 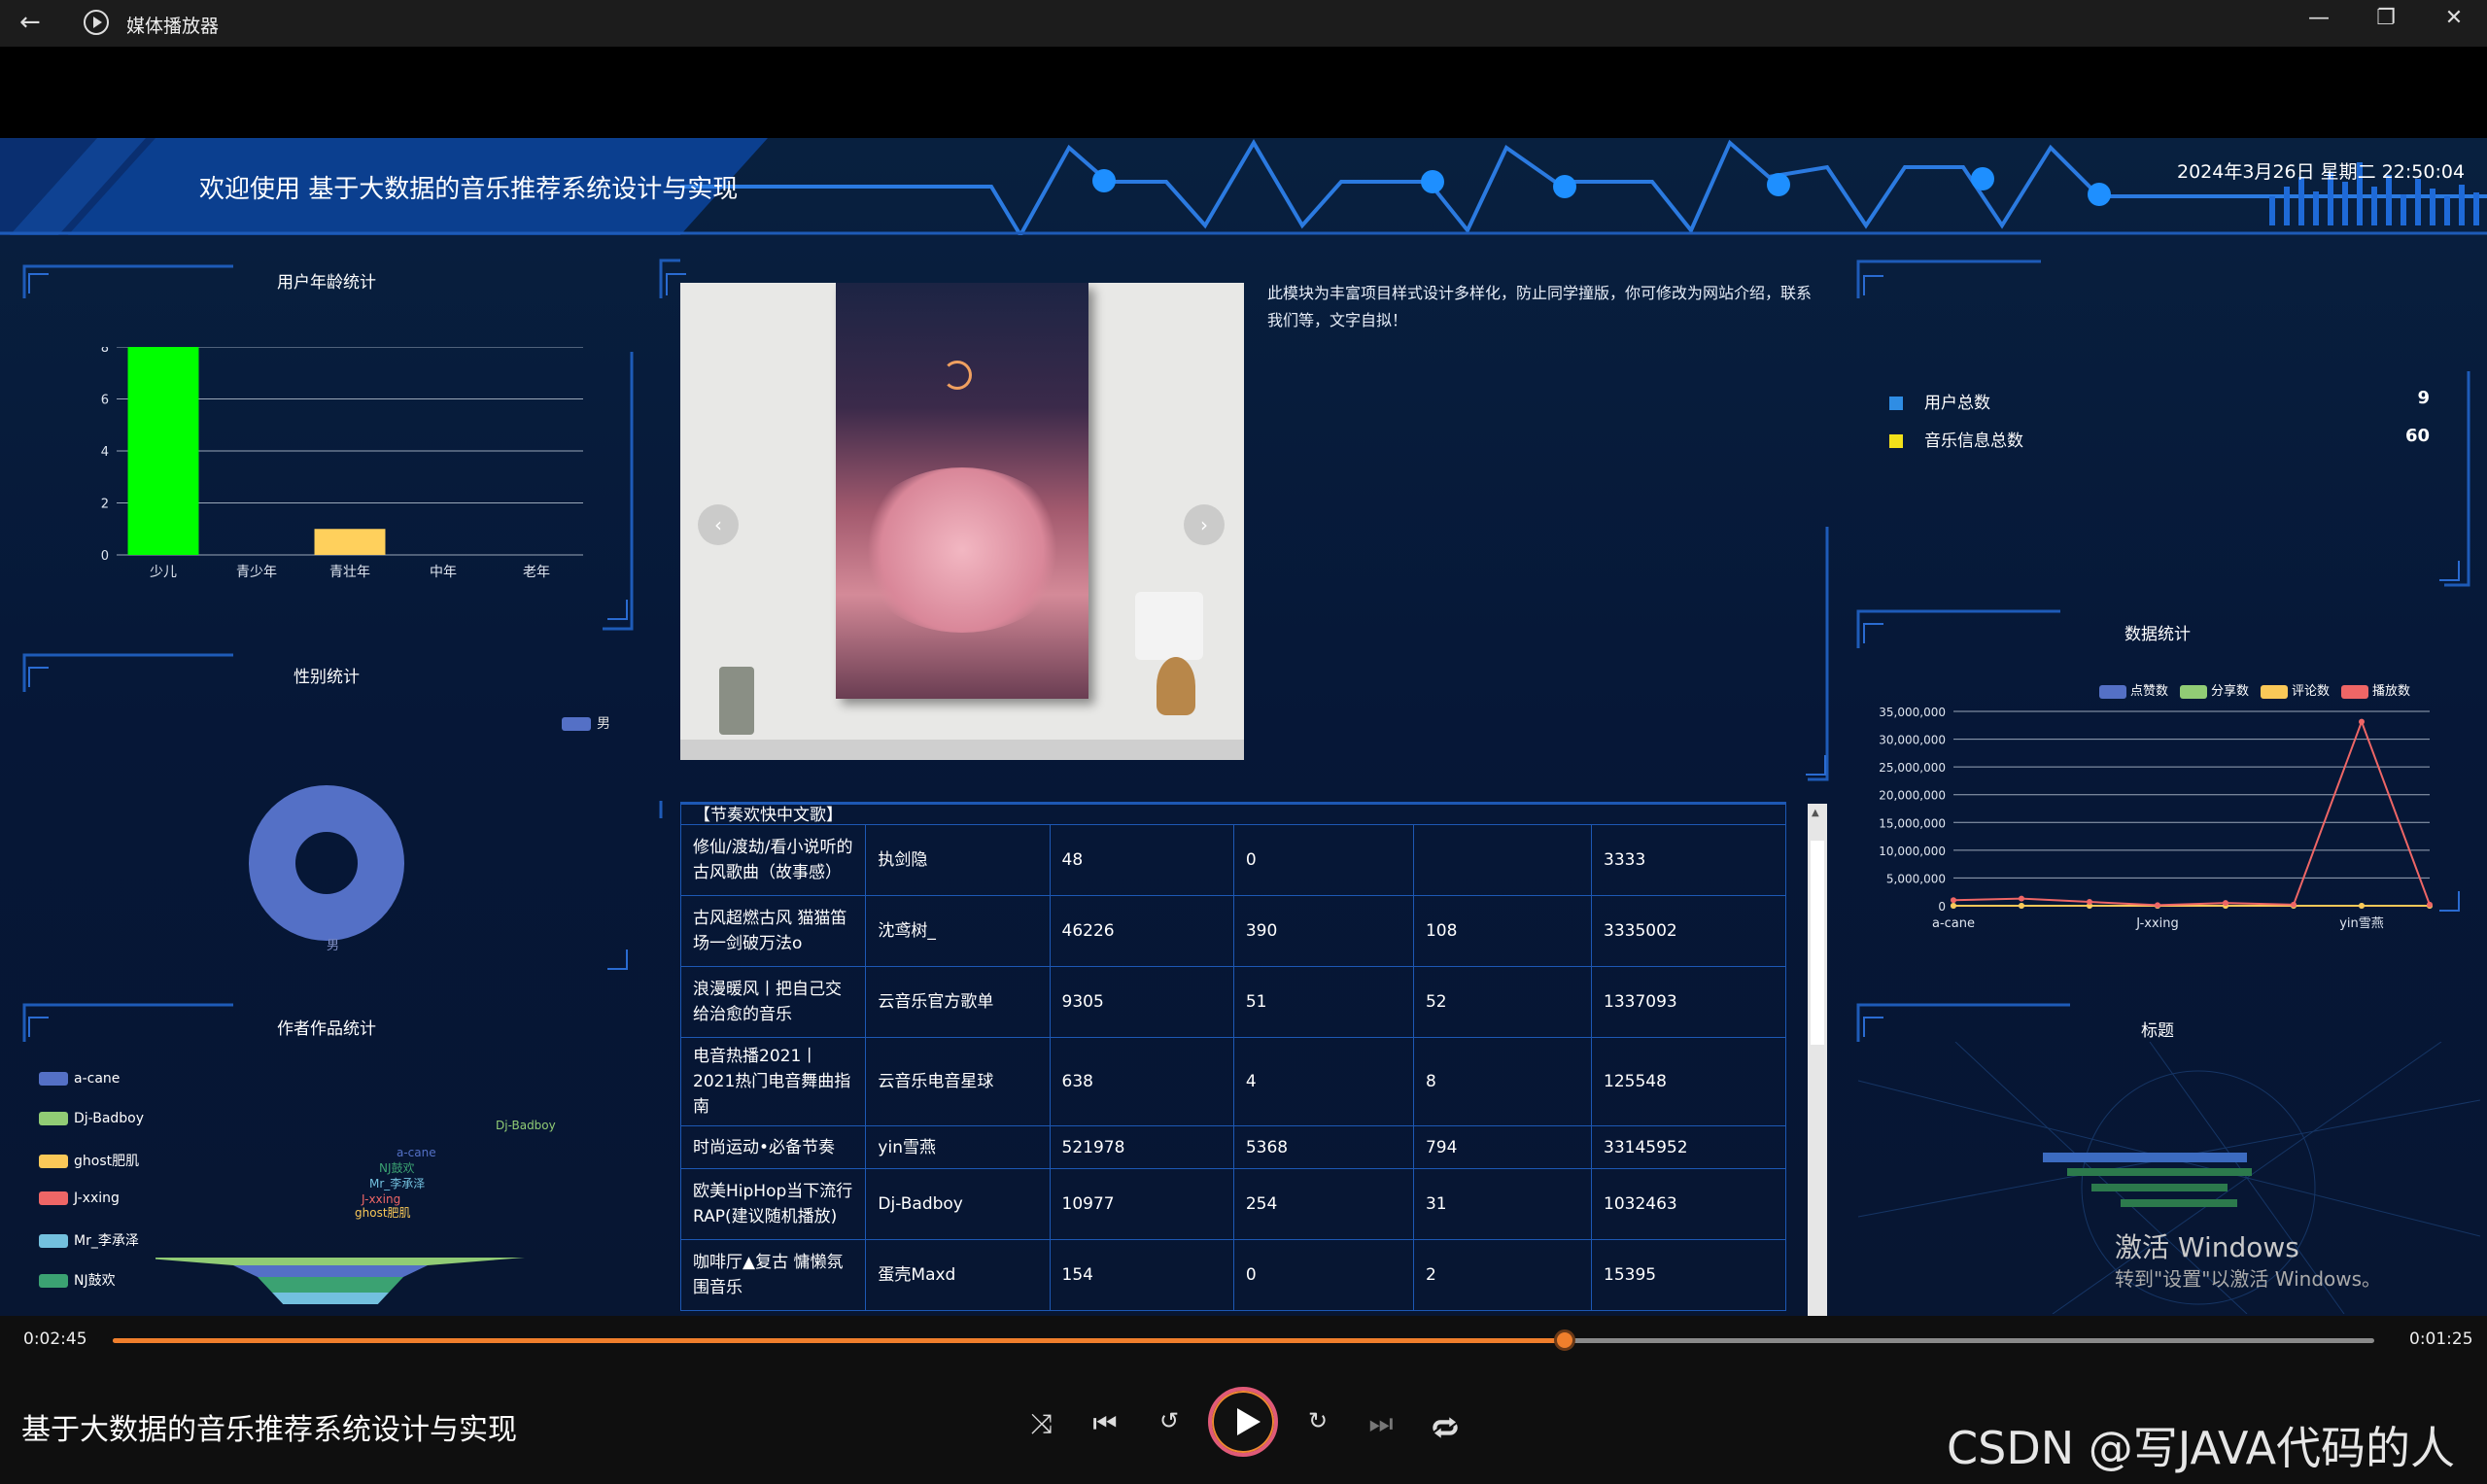 What do you see at coordinates (958, 1275) in the screenshot?
I see `table-cell: 蛋壳Maxd` at bounding box center [958, 1275].